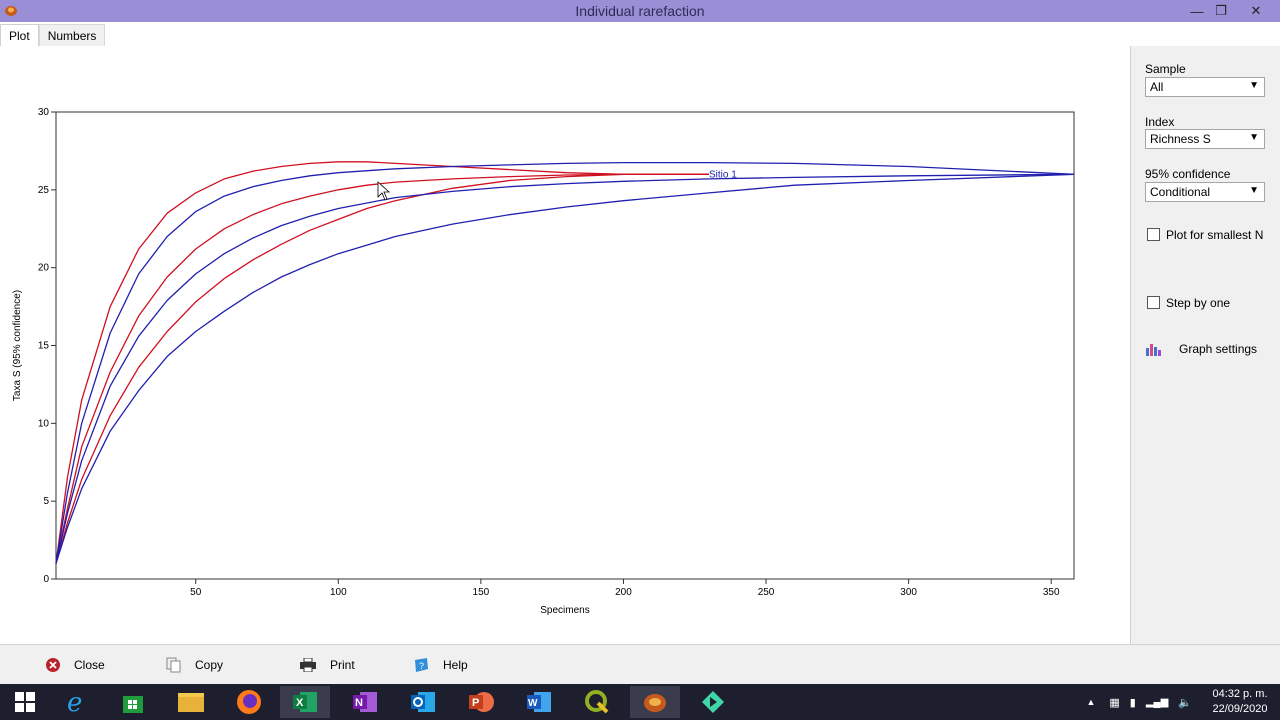  What do you see at coordinates (1153, 350) in the screenshot?
I see `bar-chart-icon` at bounding box center [1153, 350].